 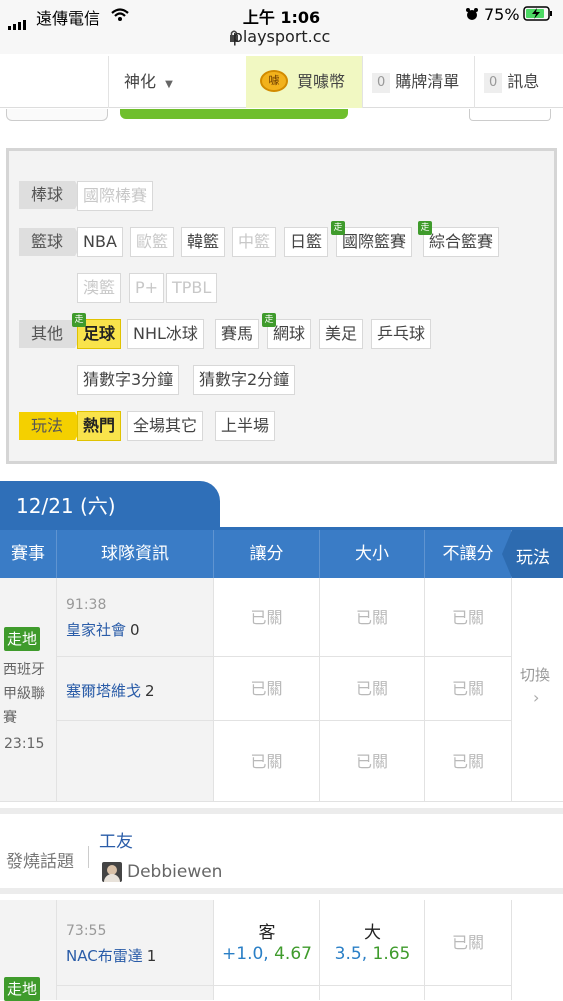 I want to click on col-total: 大小, so click(x=372, y=554).